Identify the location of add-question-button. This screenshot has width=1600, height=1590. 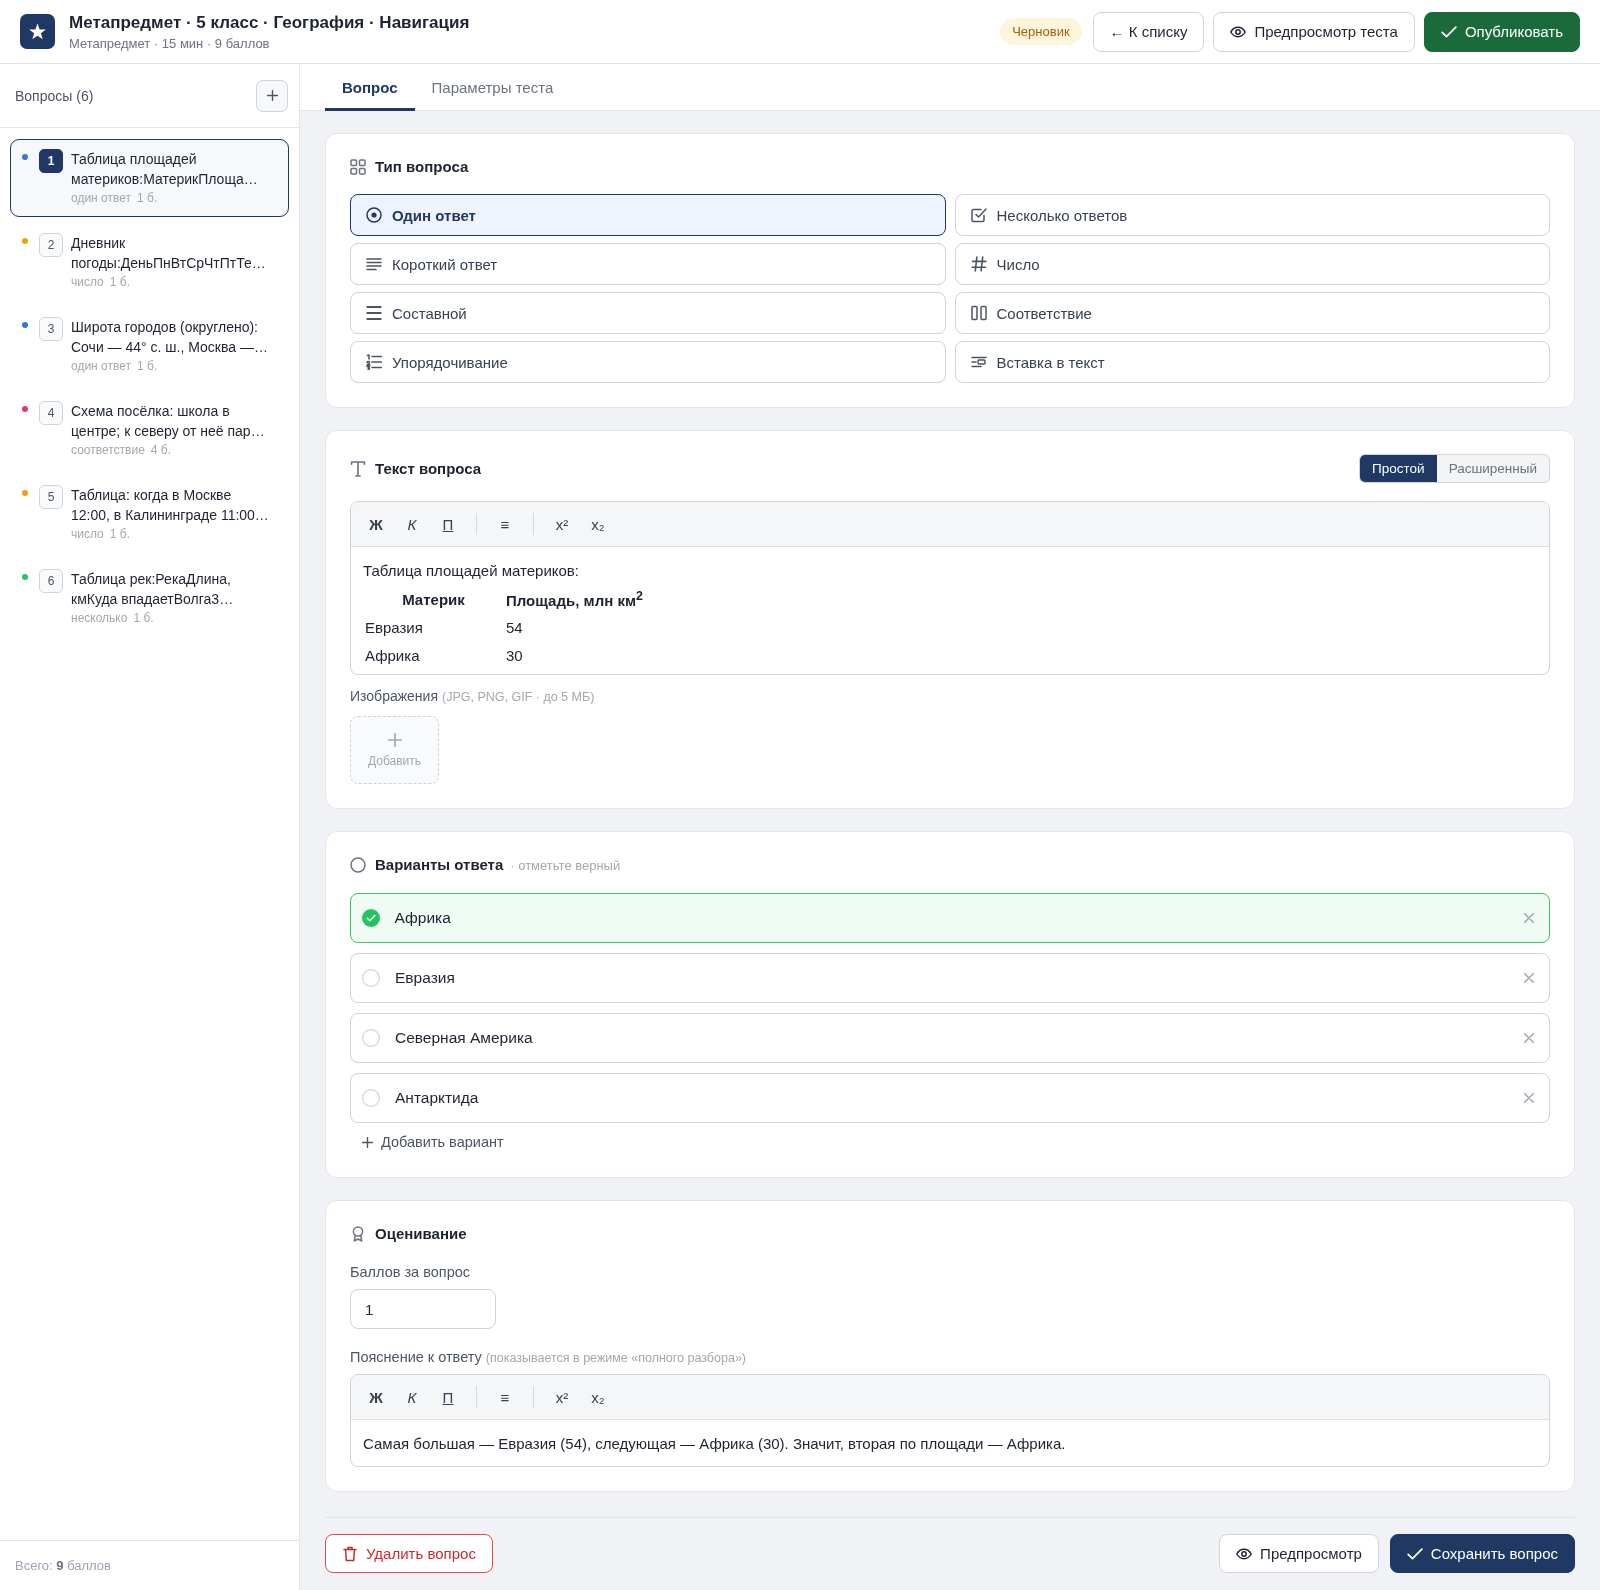
(272, 95).